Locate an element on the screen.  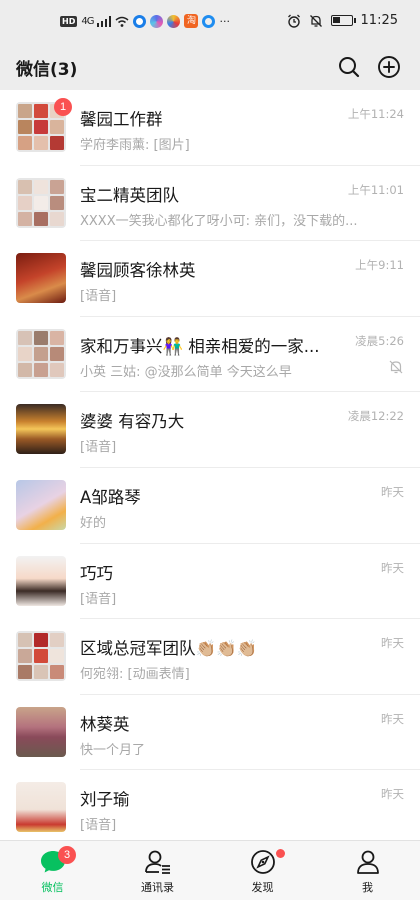
alarm-icon is located at coordinates (293, 21).